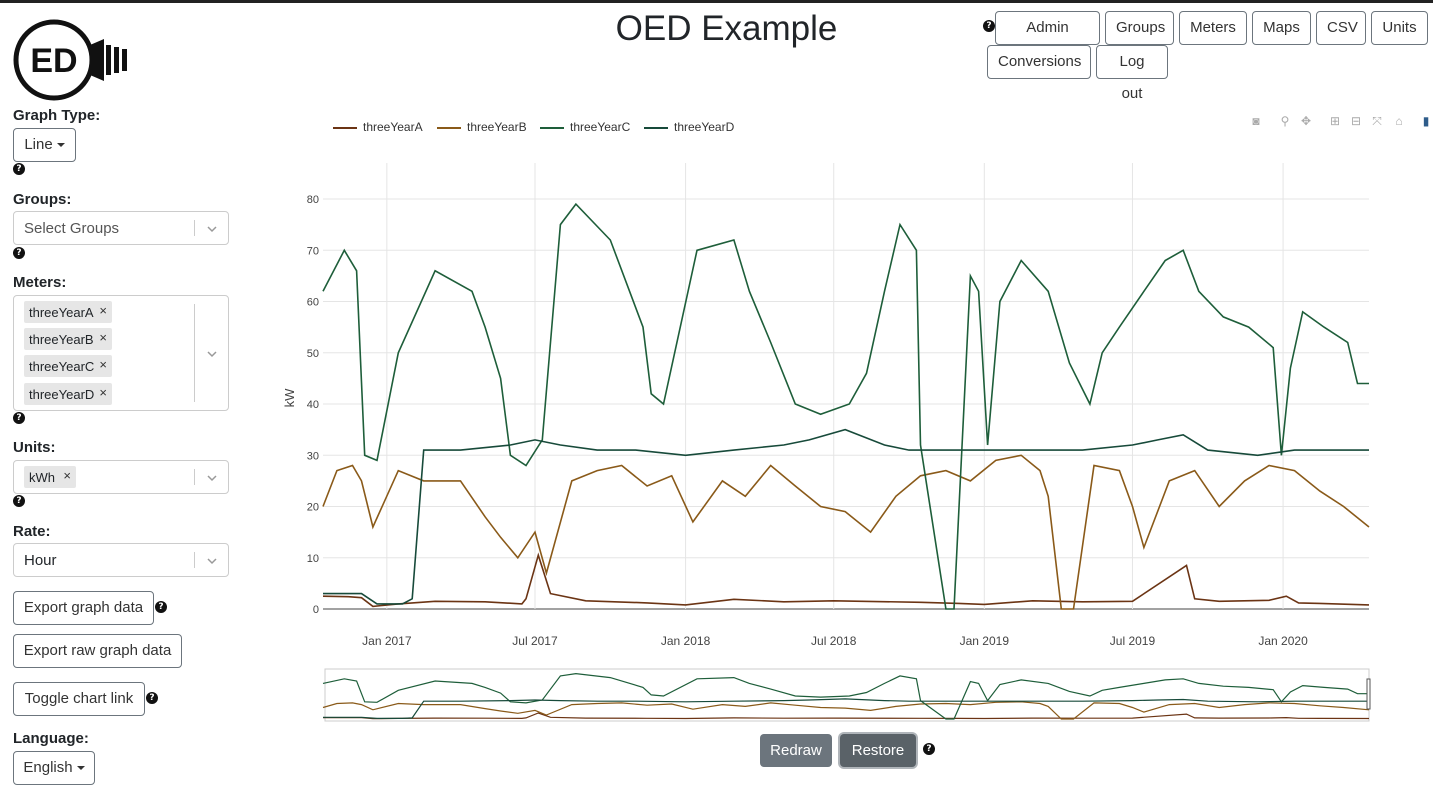  What do you see at coordinates (847, 695) in the screenshot?
I see `range-slider` at bounding box center [847, 695].